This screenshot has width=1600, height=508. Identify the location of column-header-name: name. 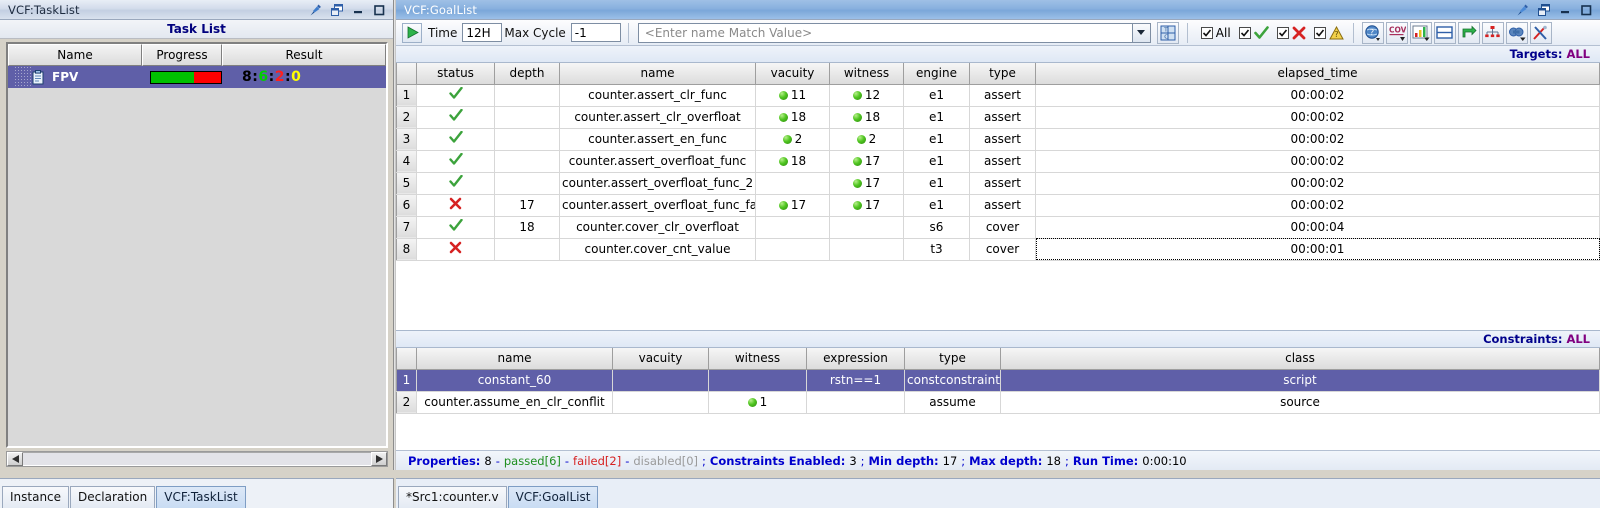
(657, 74).